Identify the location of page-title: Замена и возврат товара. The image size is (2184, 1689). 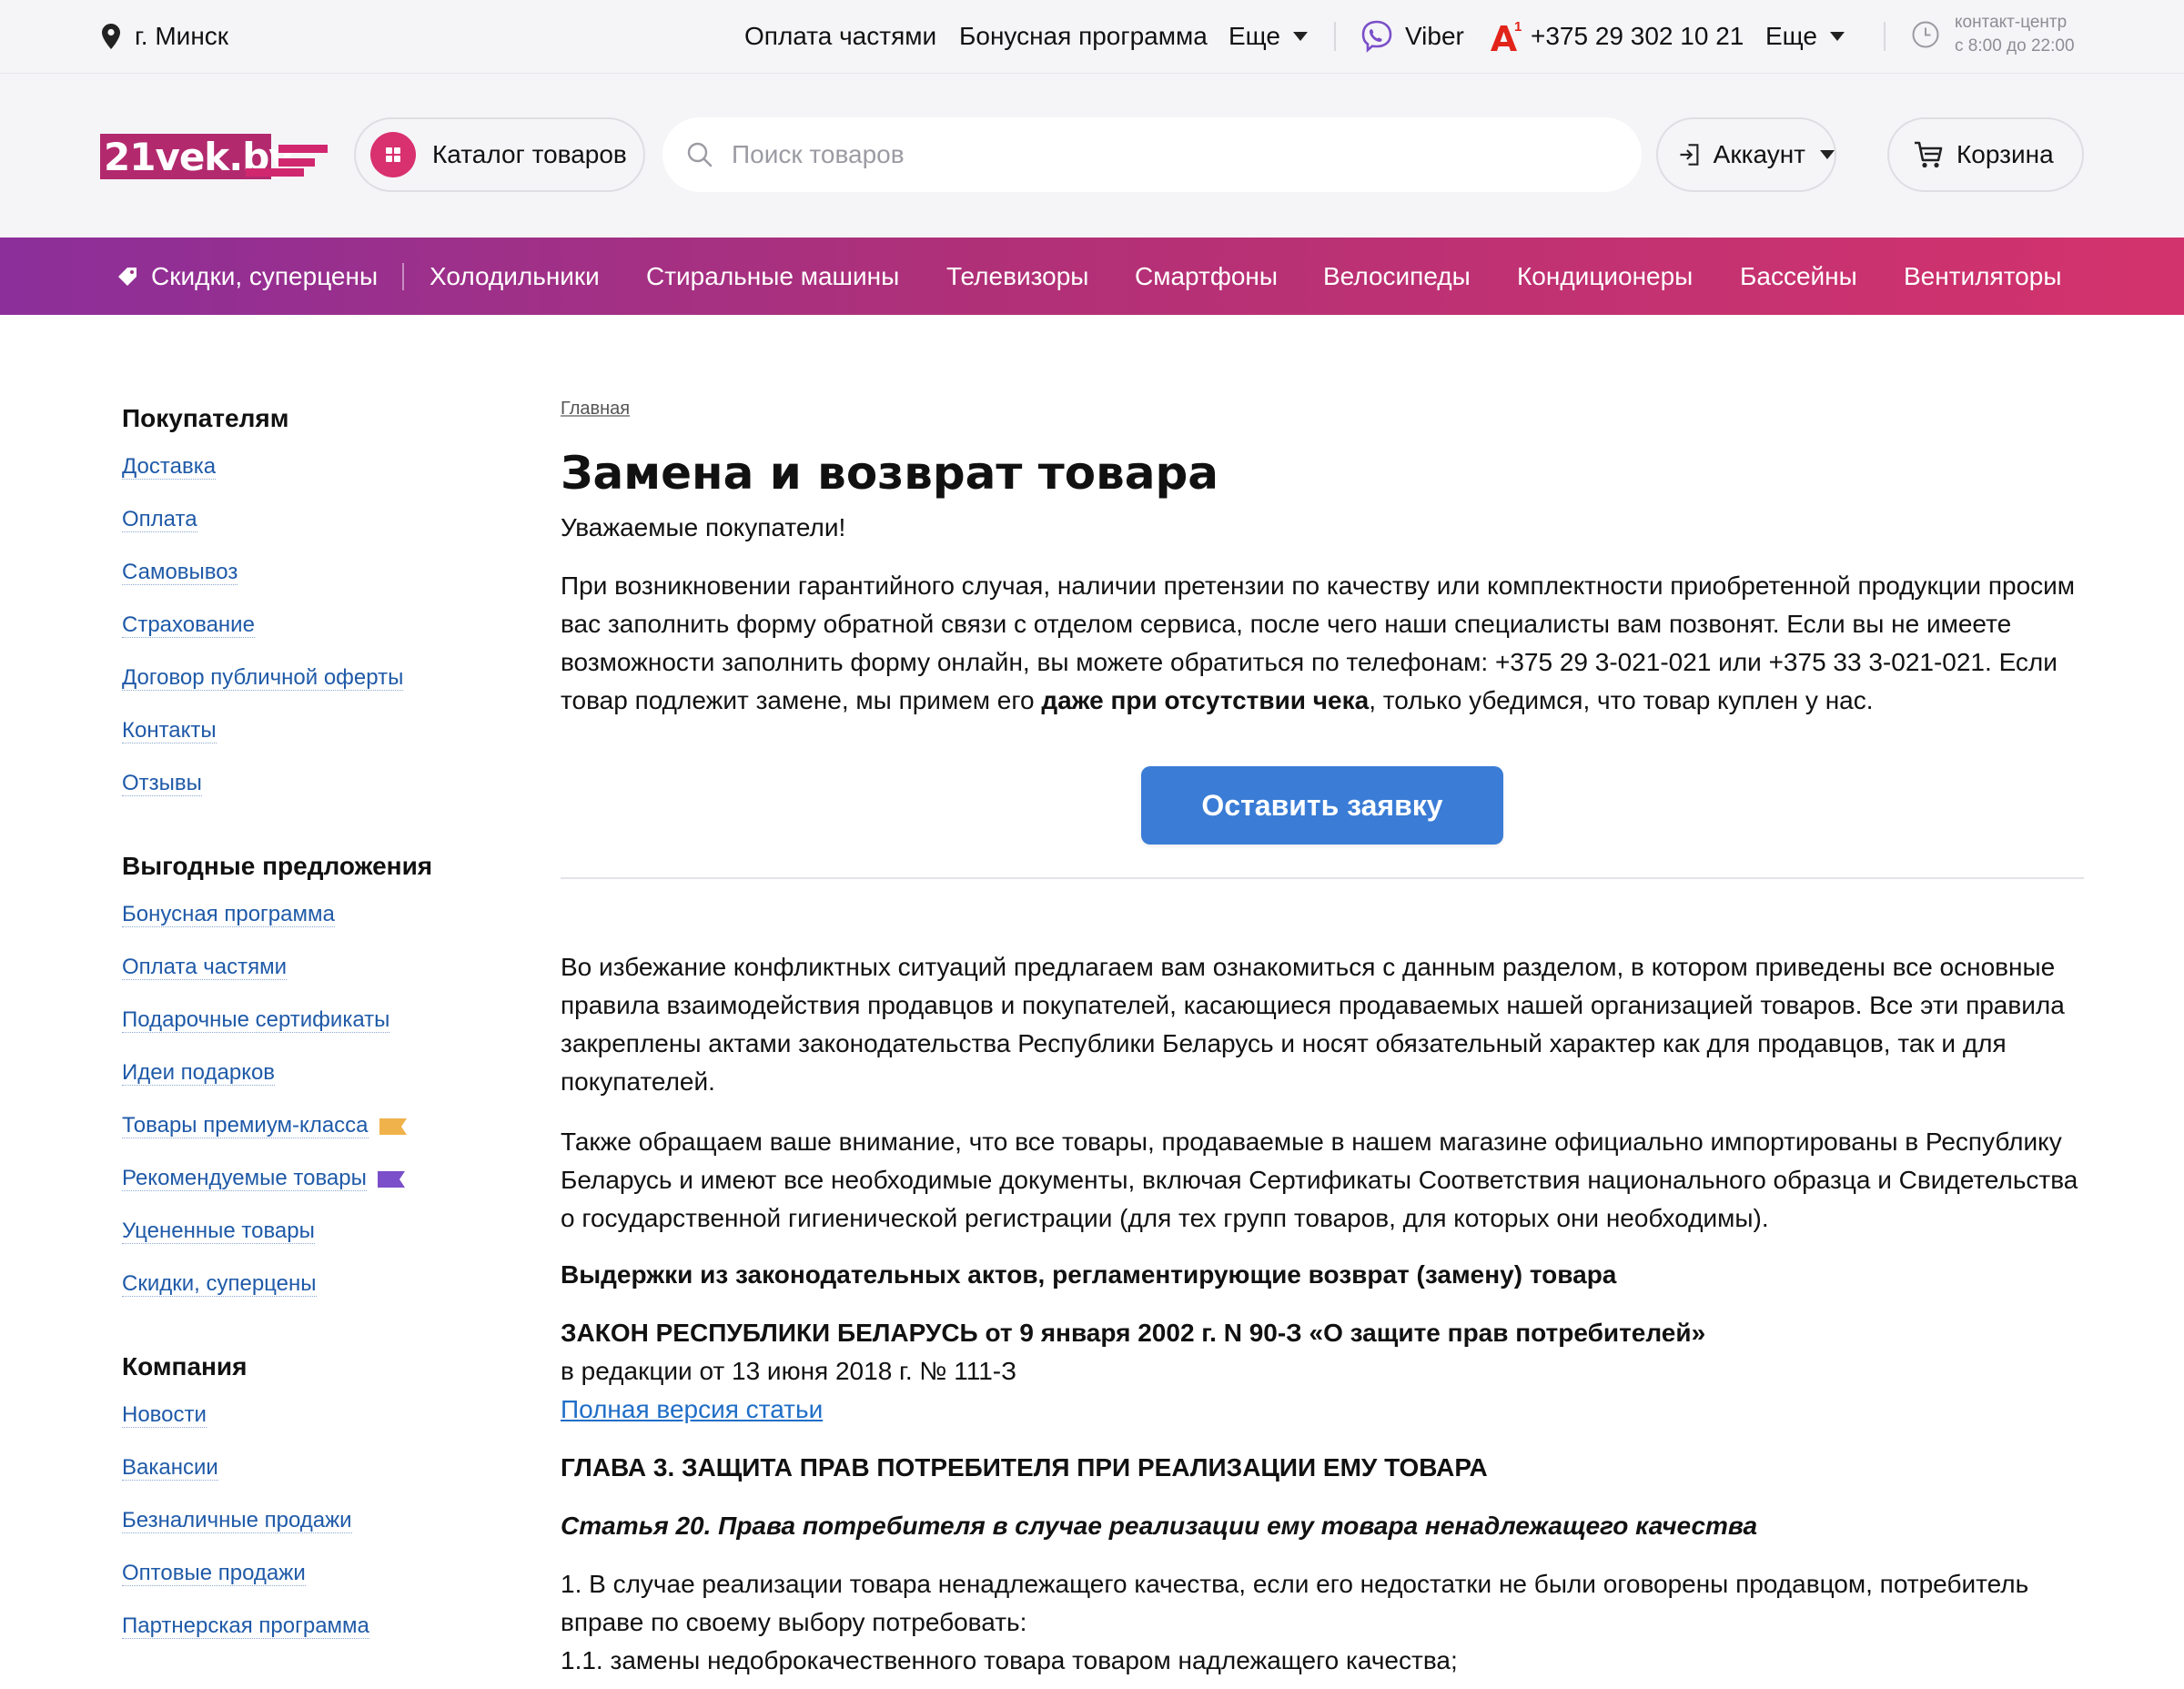
(890, 473).